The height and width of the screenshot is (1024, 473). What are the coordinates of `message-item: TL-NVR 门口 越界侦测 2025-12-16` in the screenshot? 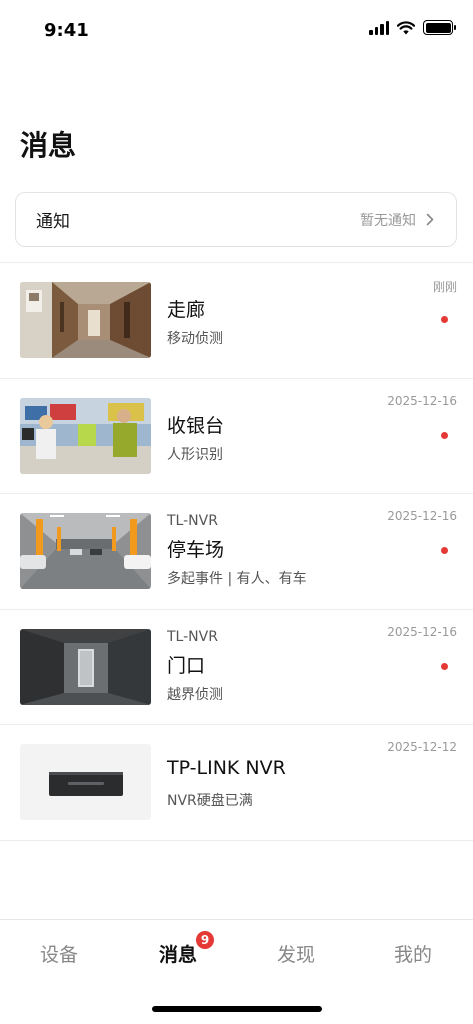 It's located at (236, 667).